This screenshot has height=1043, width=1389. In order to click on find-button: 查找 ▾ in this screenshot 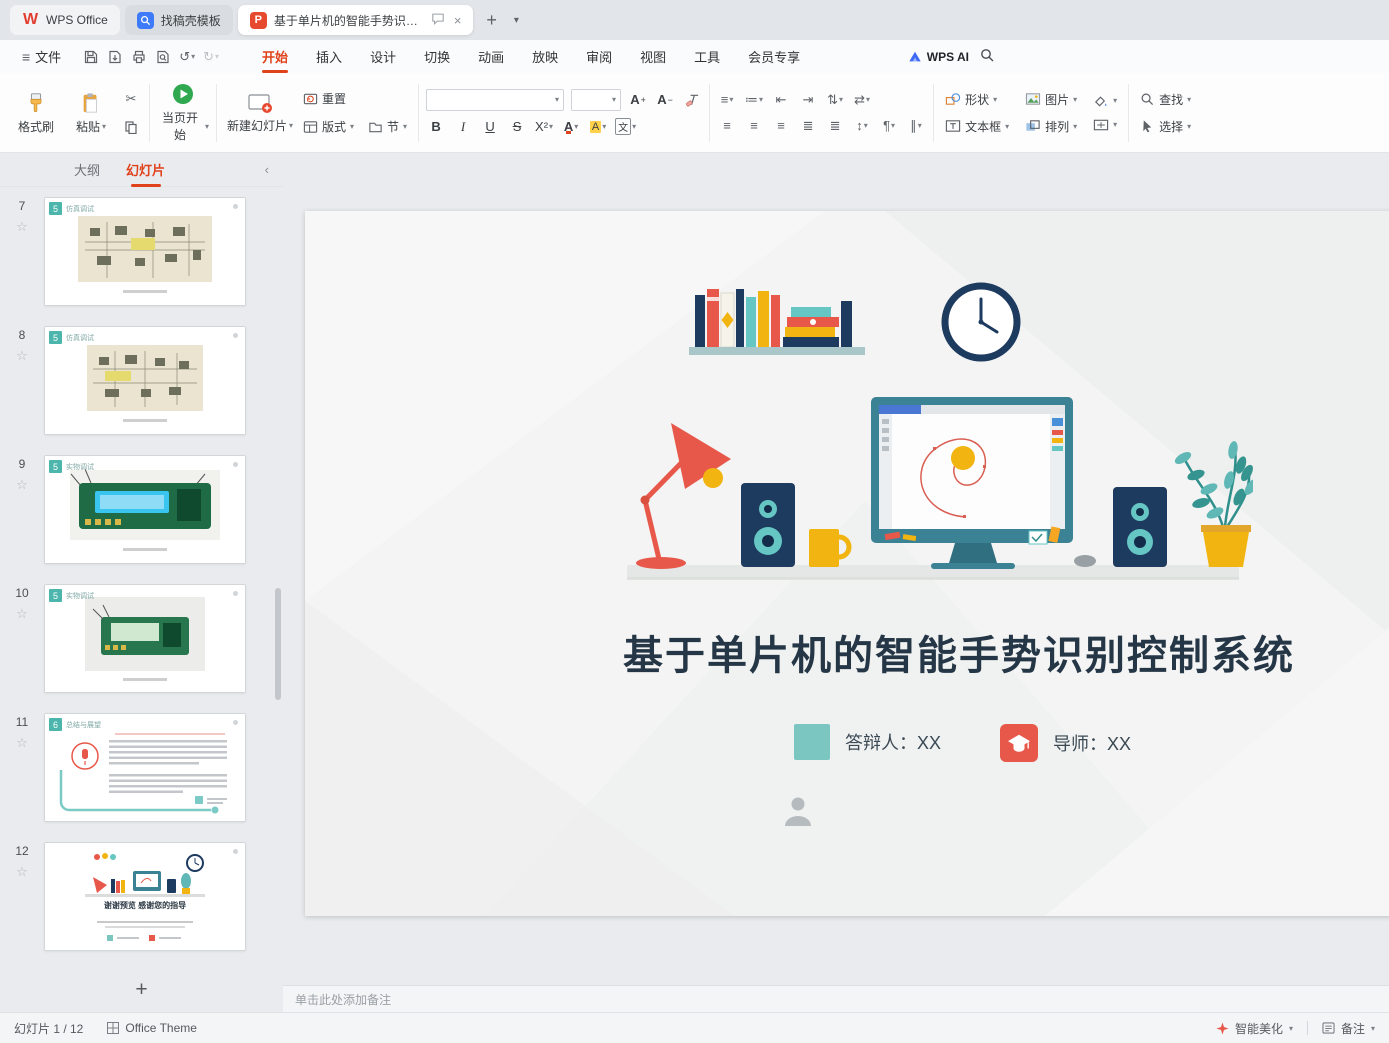, I will do `click(1165, 99)`.